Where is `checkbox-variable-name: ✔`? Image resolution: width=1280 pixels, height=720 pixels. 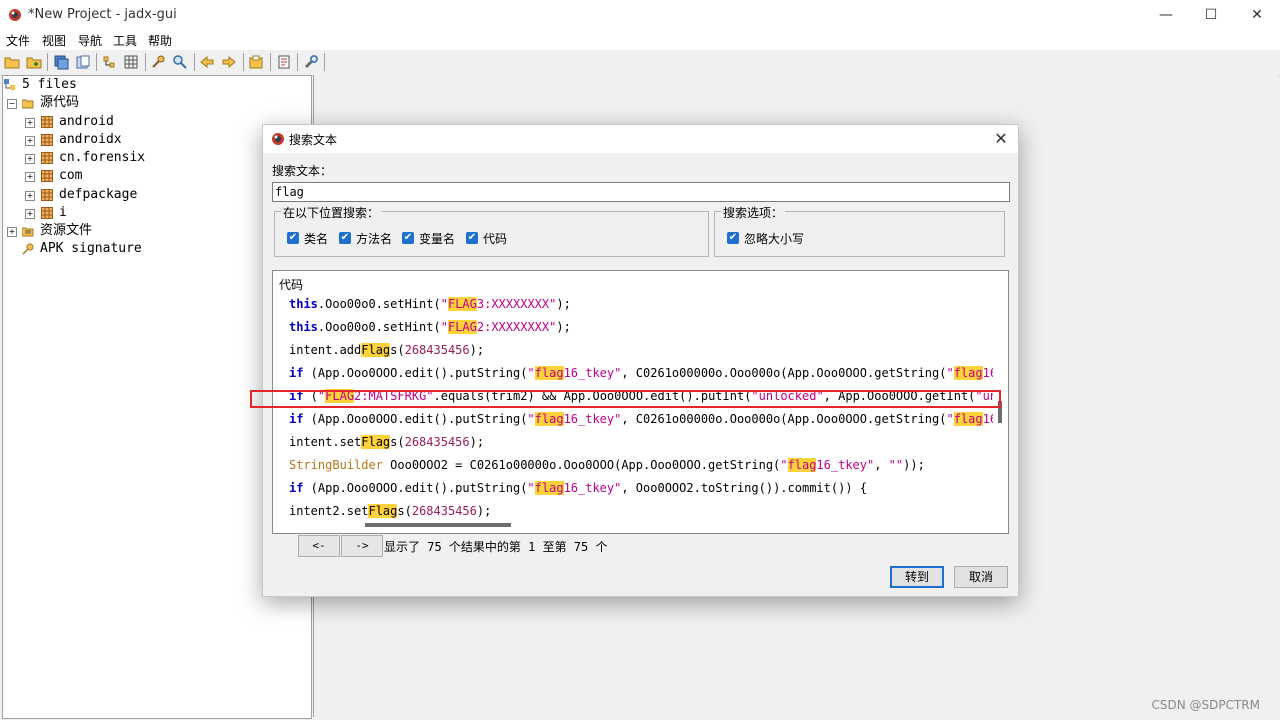
checkbox-variable-name: ✔ is located at coordinates (408, 238).